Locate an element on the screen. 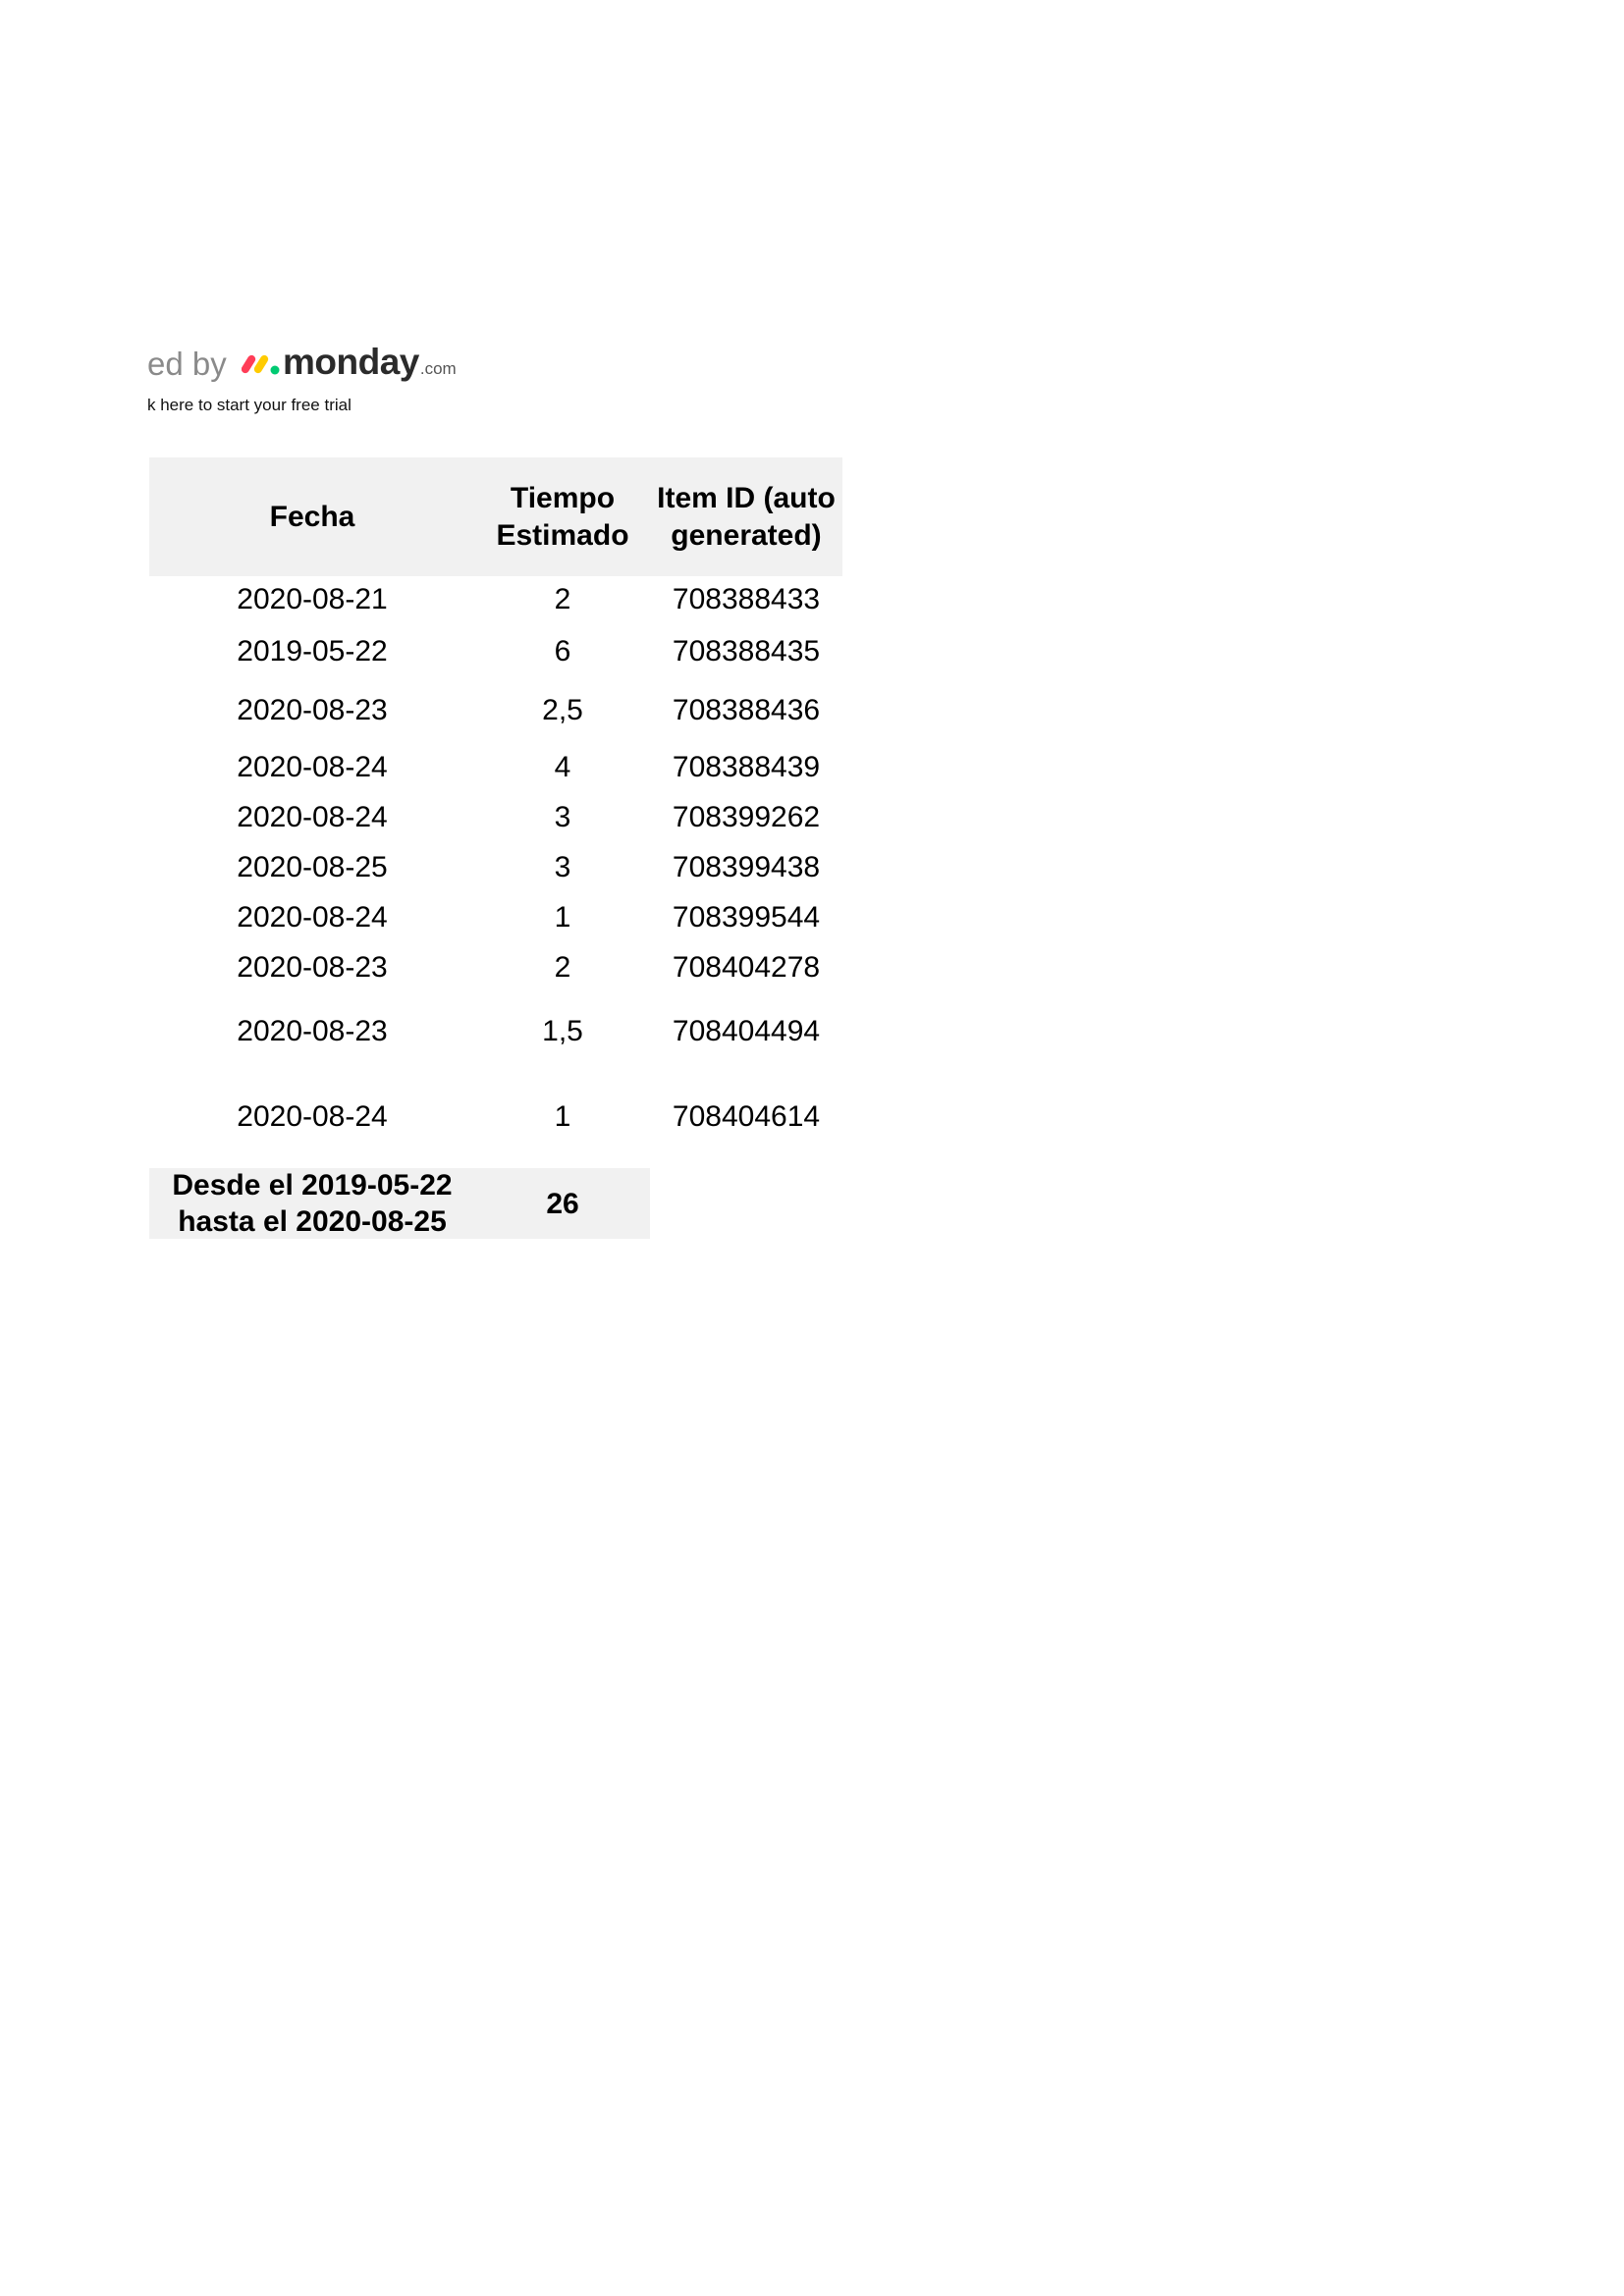 This screenshot has width=1624, height=2296. cell-tiempo: 6 is located at coordinates (562, 651).